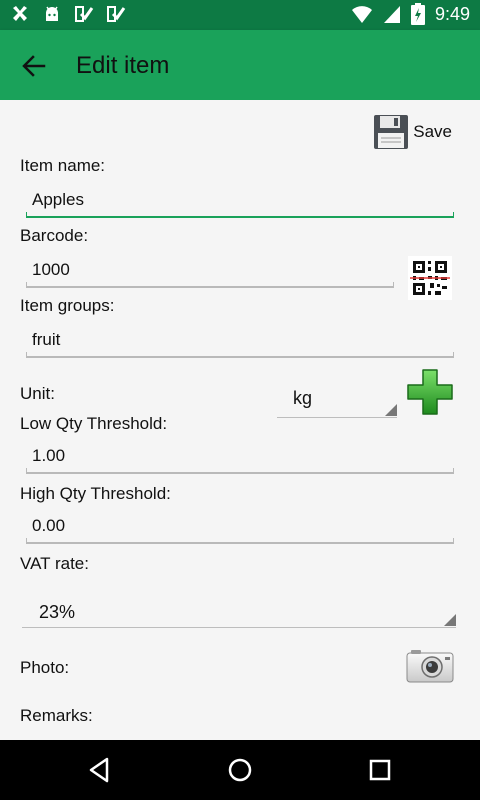 The image size is (480, 800). Describe the element at coordinates (452, 13) in the screenshot. I see `clock: 9:49` at that location.